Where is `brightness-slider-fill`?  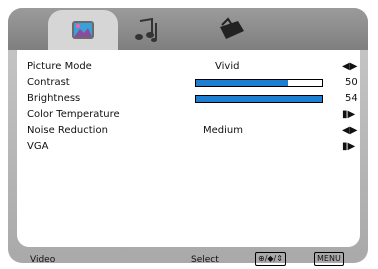
brightness-slider-fill is located at coordinates (259, 99).